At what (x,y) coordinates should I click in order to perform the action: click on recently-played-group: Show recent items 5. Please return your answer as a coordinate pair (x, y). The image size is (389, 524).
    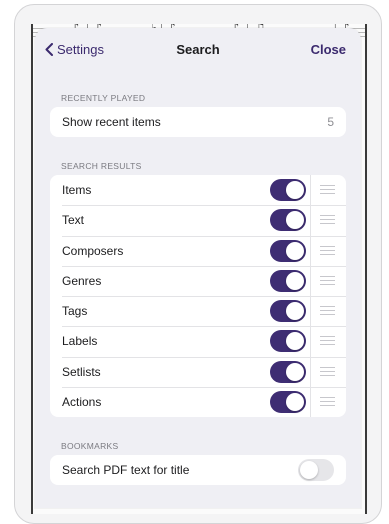
    Looking at the image, I should click on (198, 122).